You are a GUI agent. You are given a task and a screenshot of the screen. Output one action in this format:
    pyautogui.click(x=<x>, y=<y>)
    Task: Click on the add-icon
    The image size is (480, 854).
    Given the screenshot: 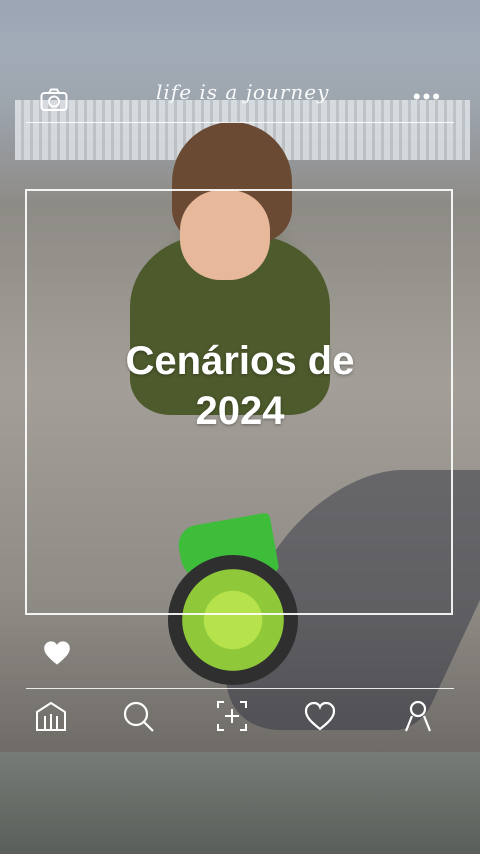 What is the action you would take?
    pyautogui.click(x=232, y=716)
    